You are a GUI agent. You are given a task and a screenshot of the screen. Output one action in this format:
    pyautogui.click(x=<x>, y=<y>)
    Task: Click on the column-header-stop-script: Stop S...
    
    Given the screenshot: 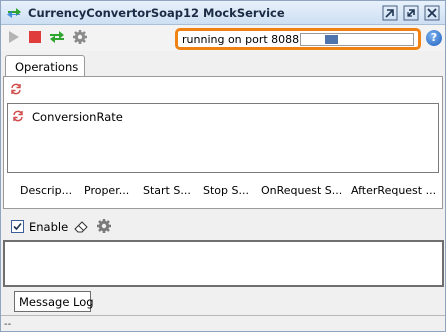 What is the action you would take?
    pyautogui.click(x=226, y=190)
    